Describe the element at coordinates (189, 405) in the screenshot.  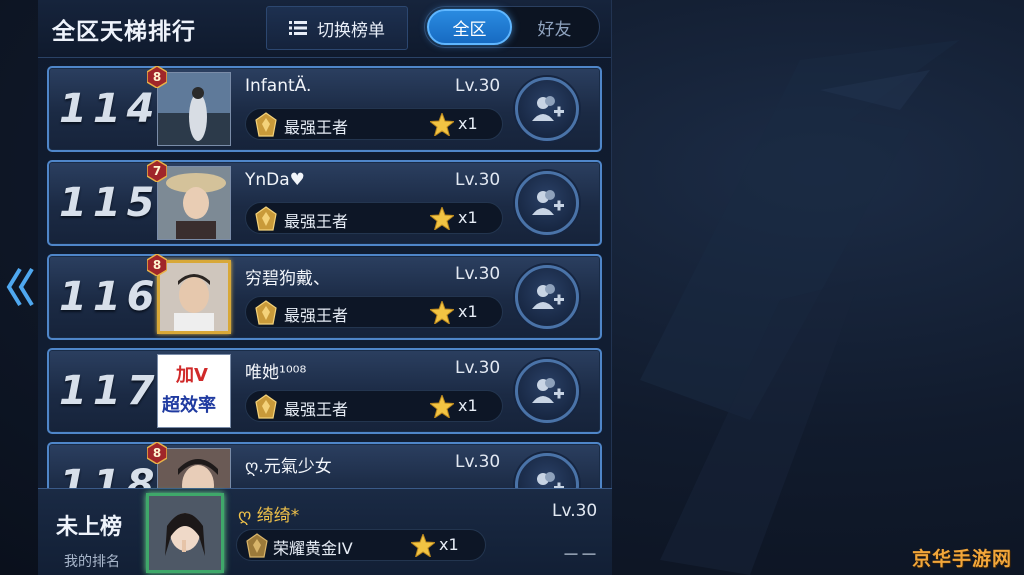
I see `avatar-text-bottom: 超效率` at that location.